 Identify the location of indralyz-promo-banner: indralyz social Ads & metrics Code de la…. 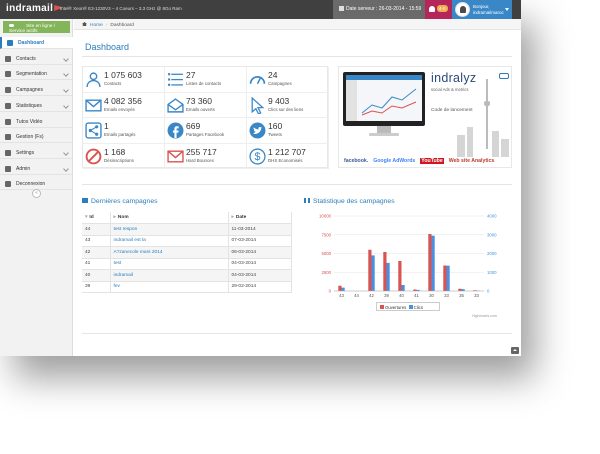
(425, 117).